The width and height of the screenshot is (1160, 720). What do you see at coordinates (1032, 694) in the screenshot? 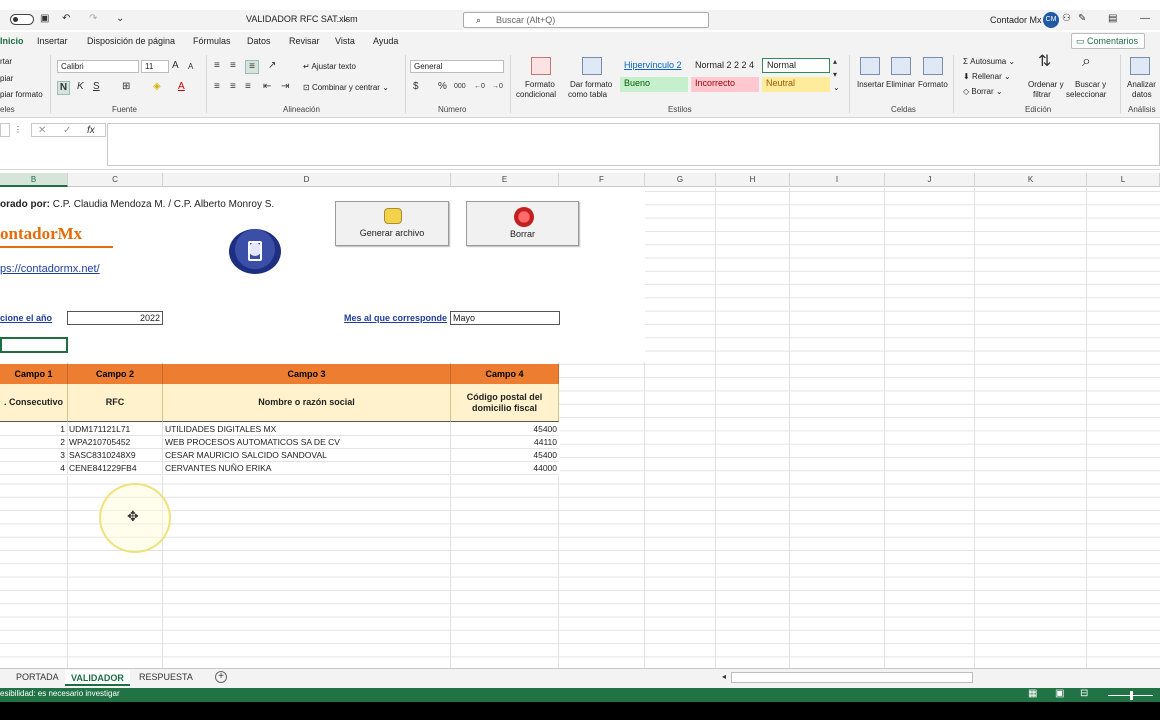
I see `normal-view-icon: ▦` at bounding box center [1032, 694].